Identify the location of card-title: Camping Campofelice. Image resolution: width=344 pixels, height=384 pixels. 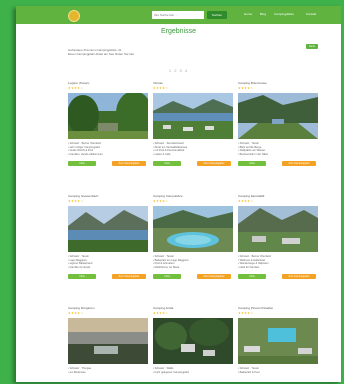
(168, 196).